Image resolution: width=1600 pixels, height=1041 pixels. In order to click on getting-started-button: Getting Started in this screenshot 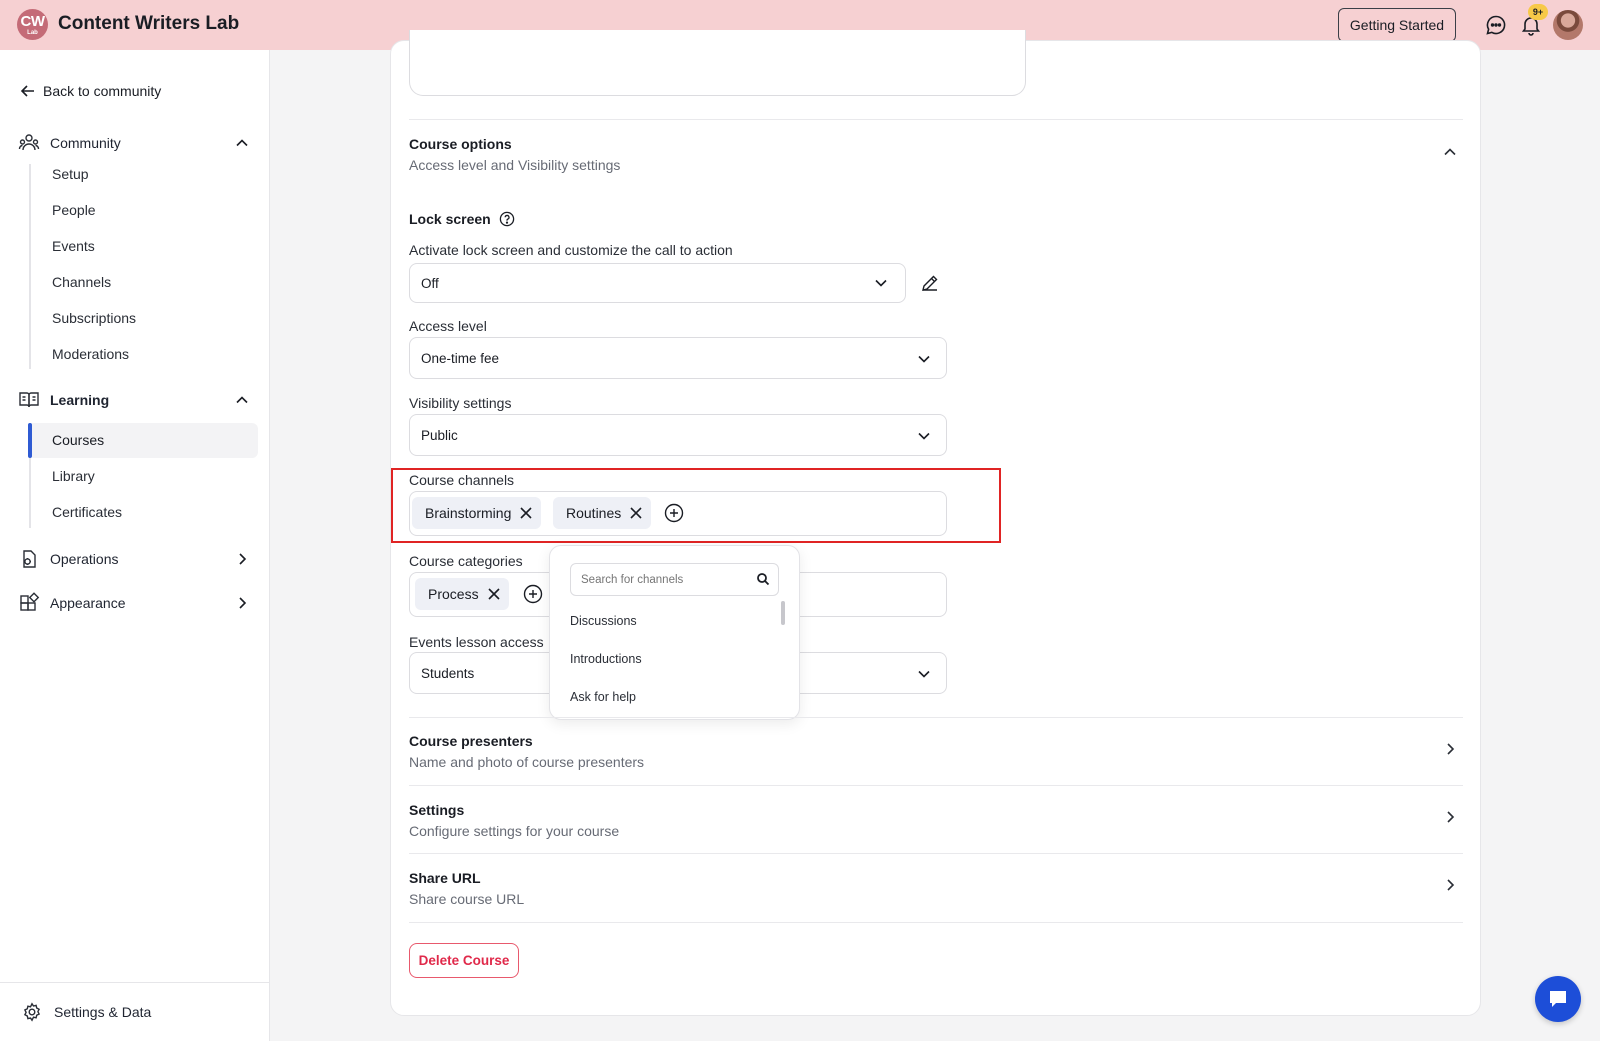, I will do `click(1397, 25)`.